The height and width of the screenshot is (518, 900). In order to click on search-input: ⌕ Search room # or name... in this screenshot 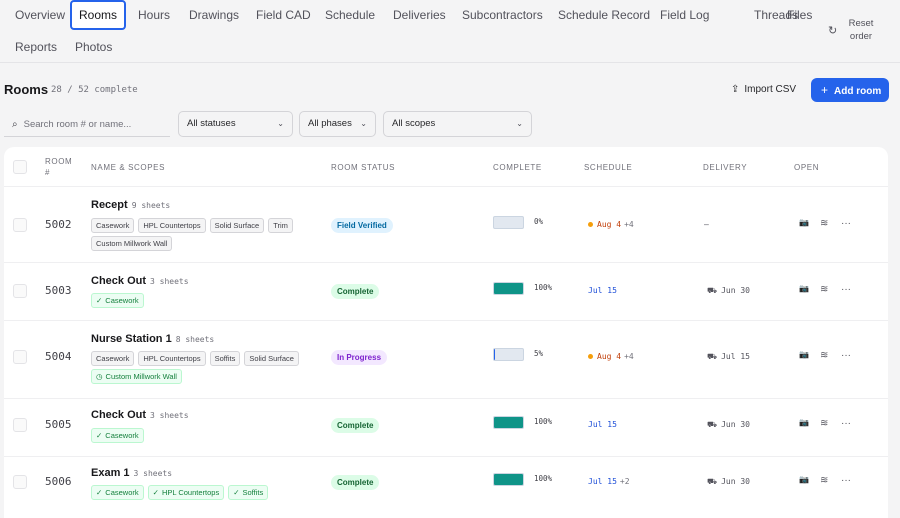, I will do `click(87, 124)`.